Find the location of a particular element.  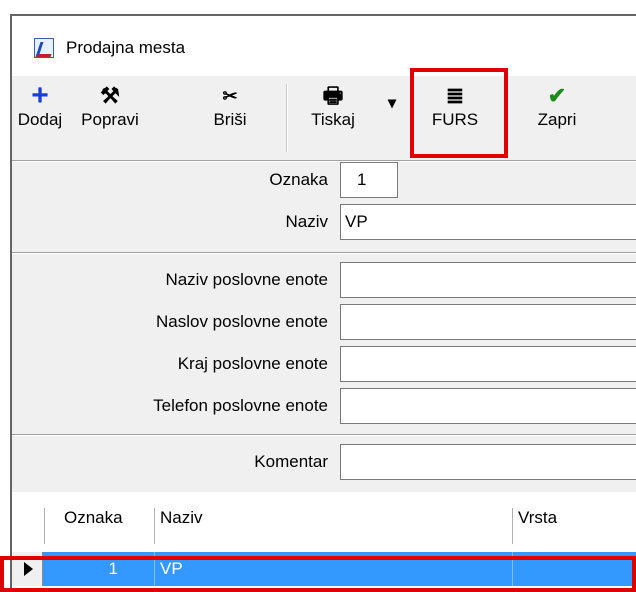

kraj-poslovne-enote-field is located at coordinates (488, 364).